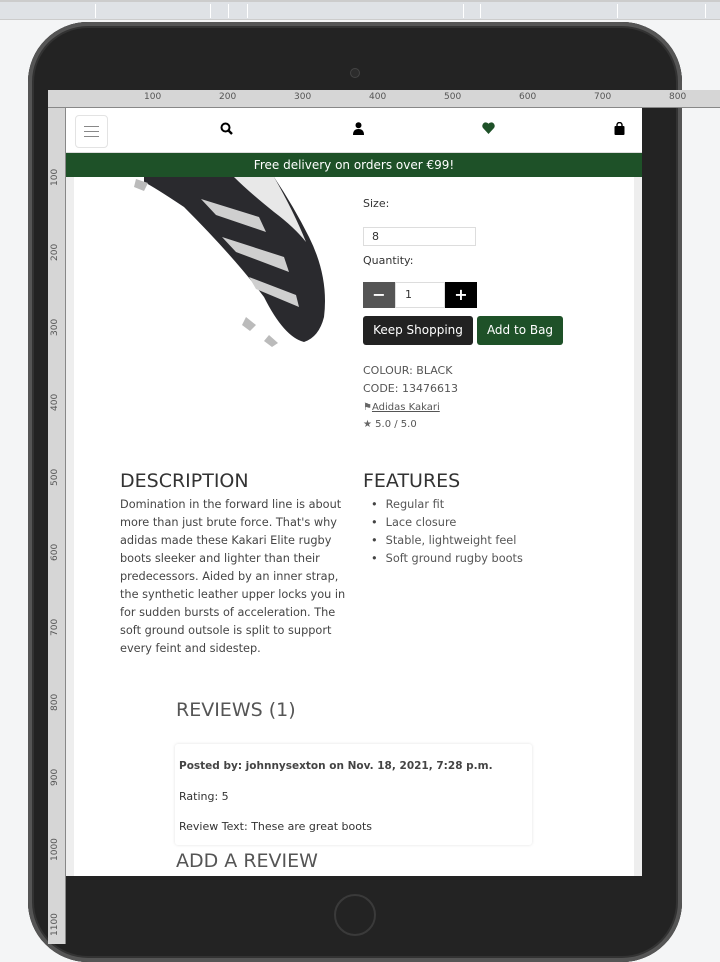 Image resolution: width=720 pixels, height=962 pixels. I want to click on increment-button: +, so click(461, 295).